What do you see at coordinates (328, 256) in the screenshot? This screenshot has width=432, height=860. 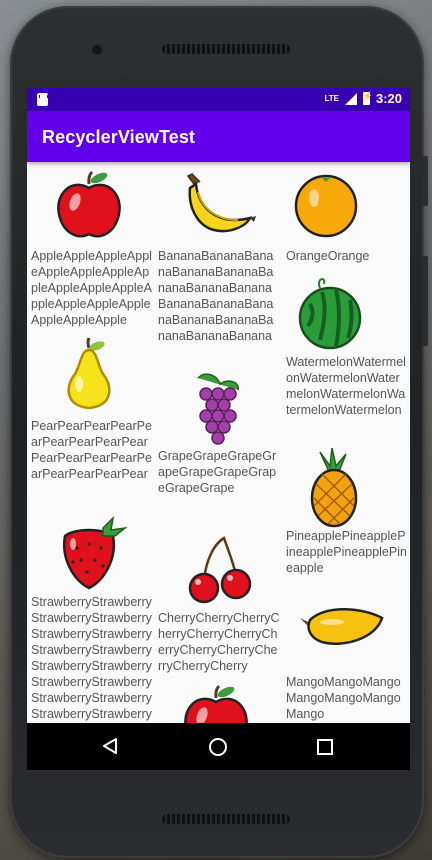 I see `fruit-name: OrangeOrange` at bounding box center [328, 256].